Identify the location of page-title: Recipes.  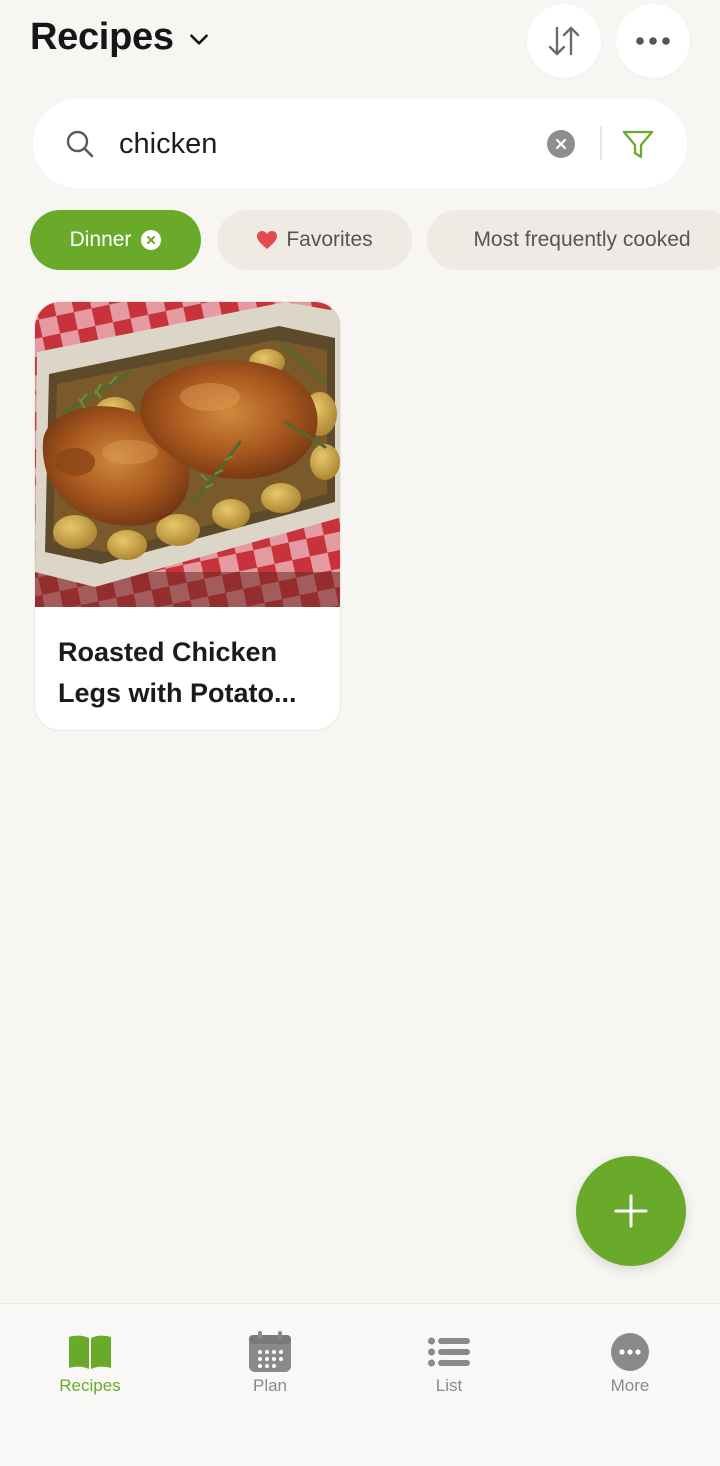
(102, 37).